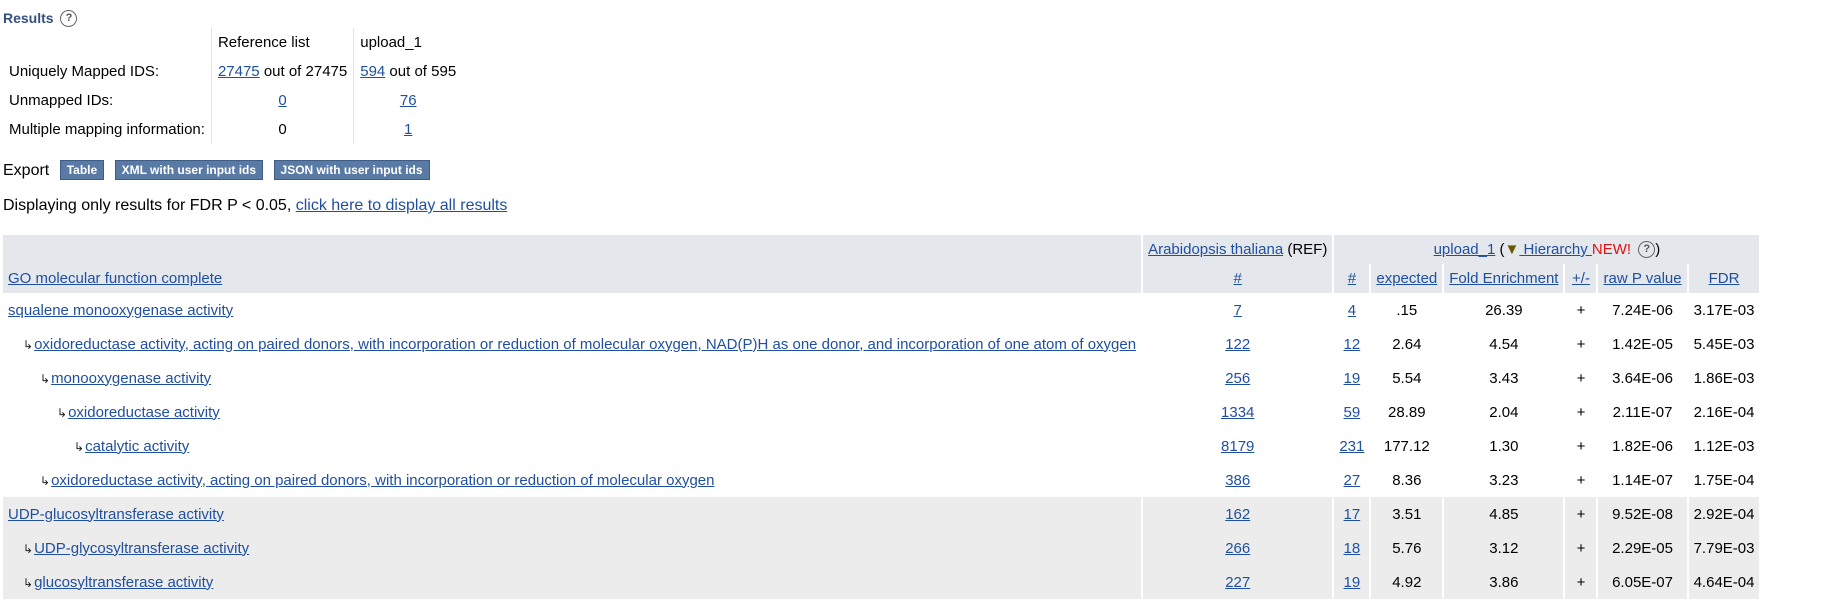 This screenshot has width=1828, height=604. What do you see at coordinates (1352, 344) in the screenshot?
I see `count-link: 12` at bounding box center [1352, 344].